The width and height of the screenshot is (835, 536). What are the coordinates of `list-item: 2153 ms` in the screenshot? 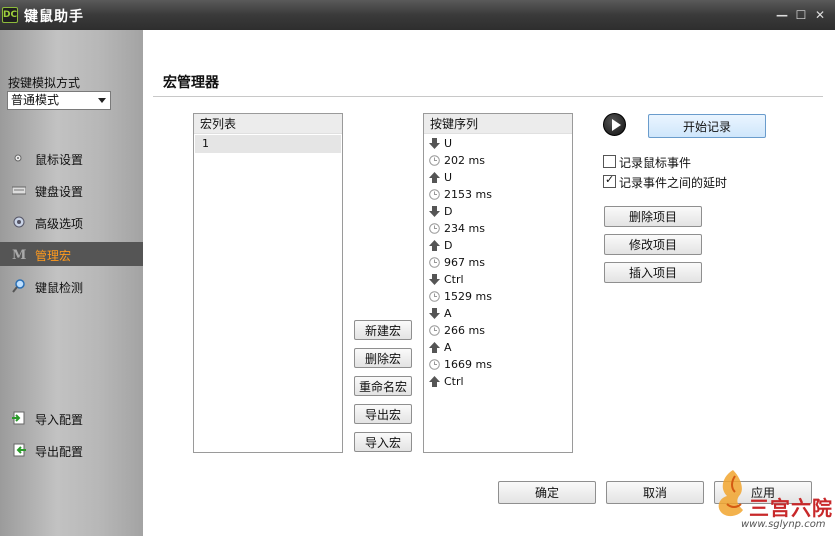 It's located at (498, 194).